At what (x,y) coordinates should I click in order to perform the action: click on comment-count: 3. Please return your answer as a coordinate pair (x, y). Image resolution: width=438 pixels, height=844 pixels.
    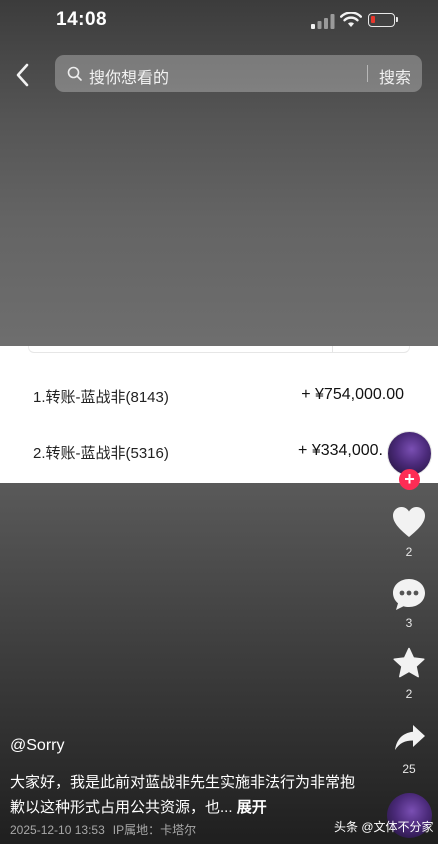
    Looking at the image, I should click on (409, 623).